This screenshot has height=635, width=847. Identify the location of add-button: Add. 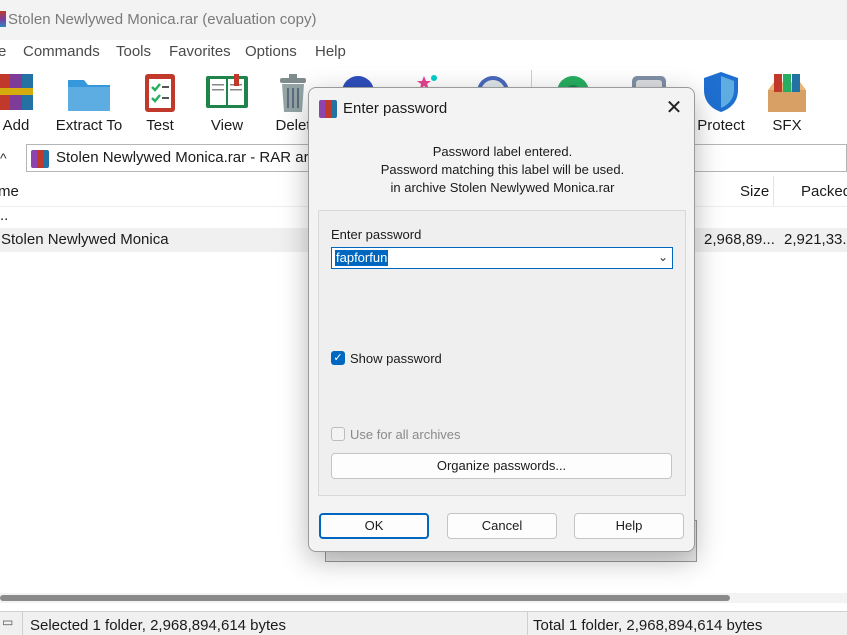
(19, 102).